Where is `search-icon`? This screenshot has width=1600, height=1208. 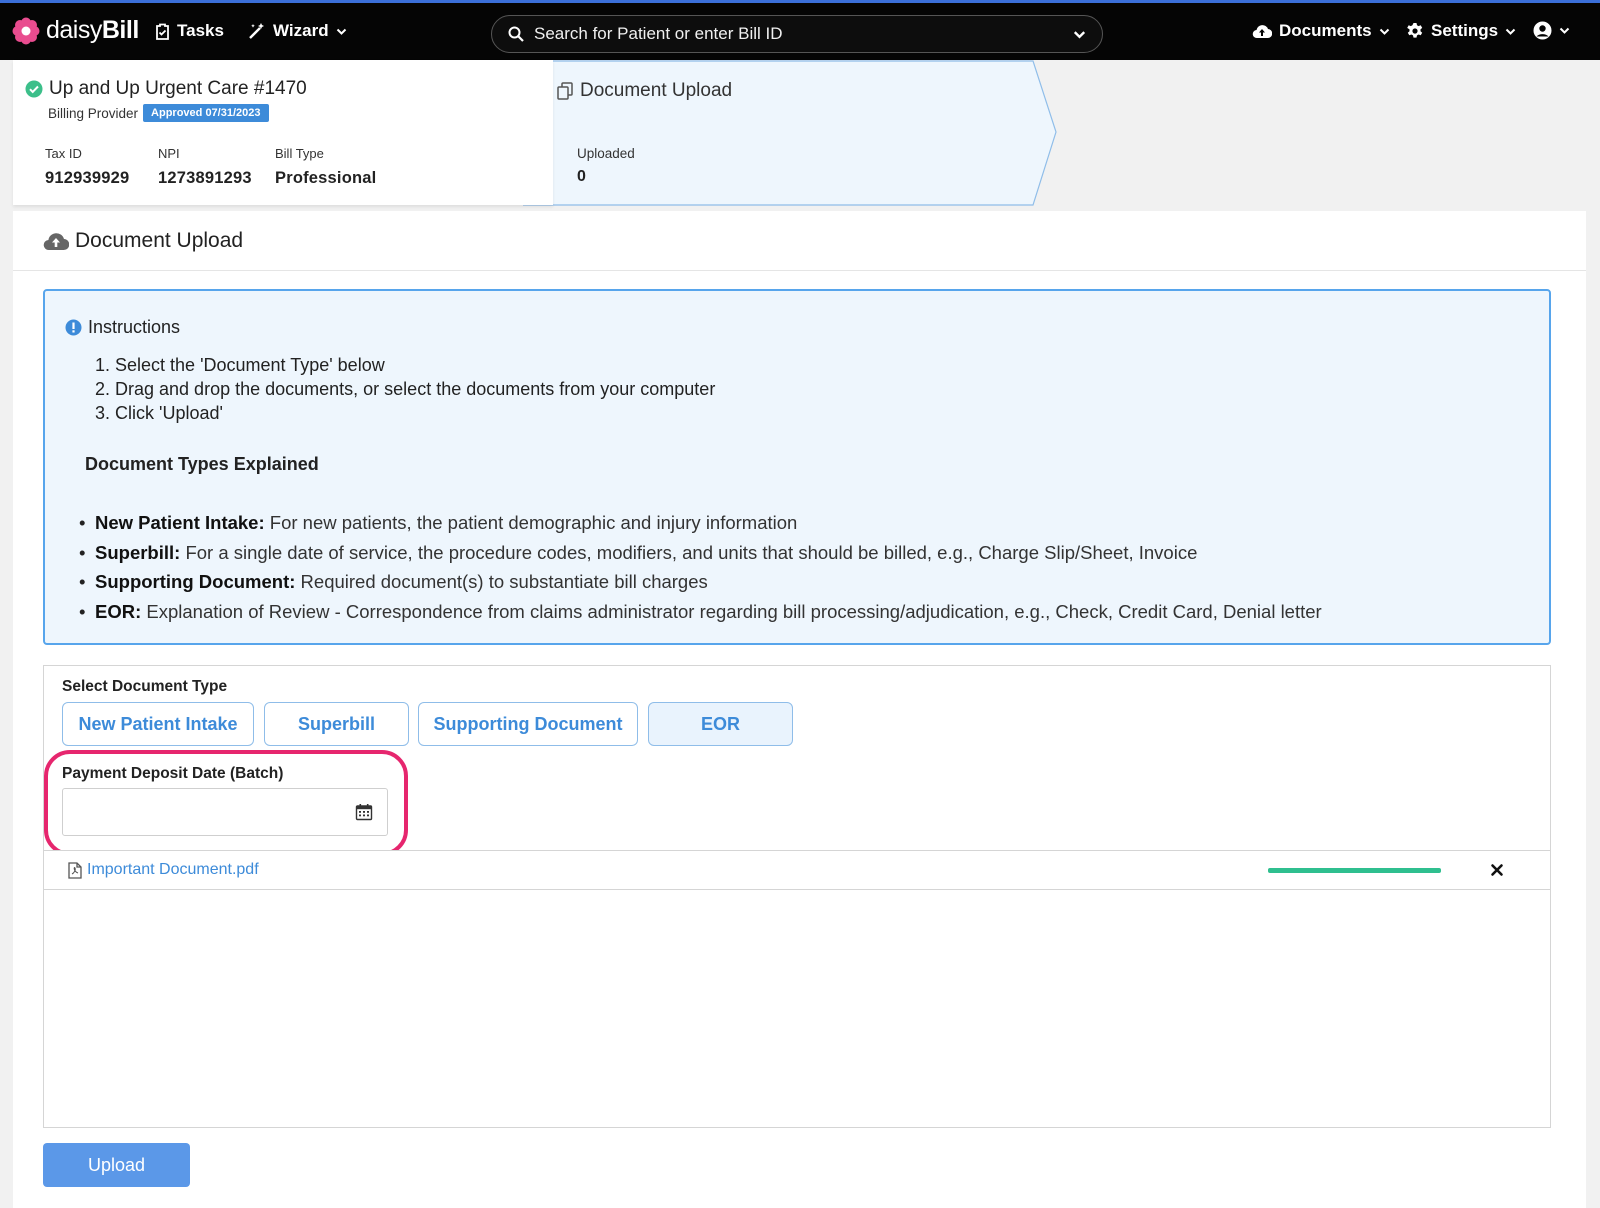 search-icon is located at coordinates (516, 34).